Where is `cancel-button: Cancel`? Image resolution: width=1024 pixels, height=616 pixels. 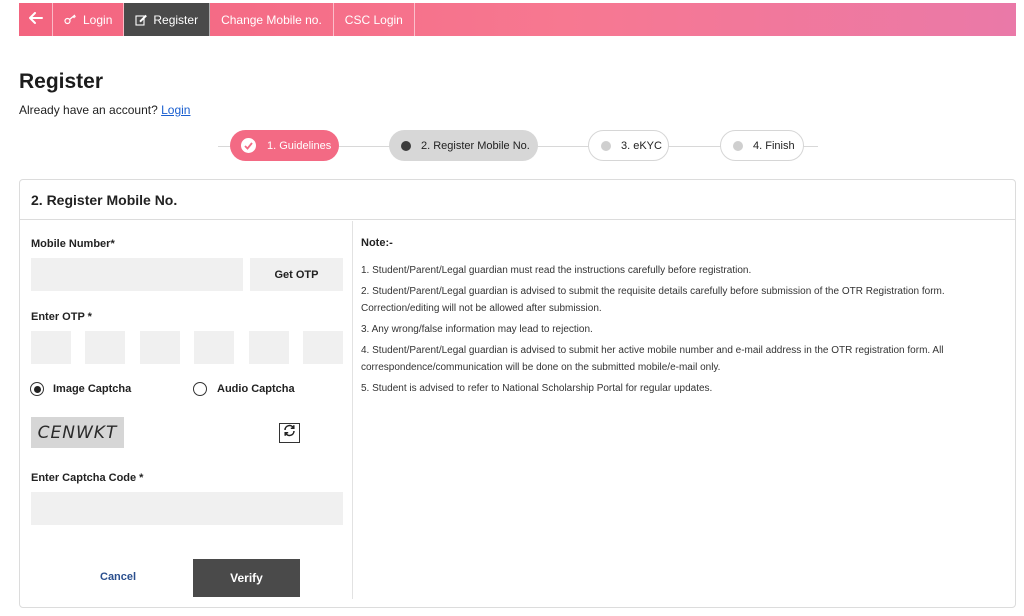
cancel-button: Cancel is located at coordinates (118, 577).